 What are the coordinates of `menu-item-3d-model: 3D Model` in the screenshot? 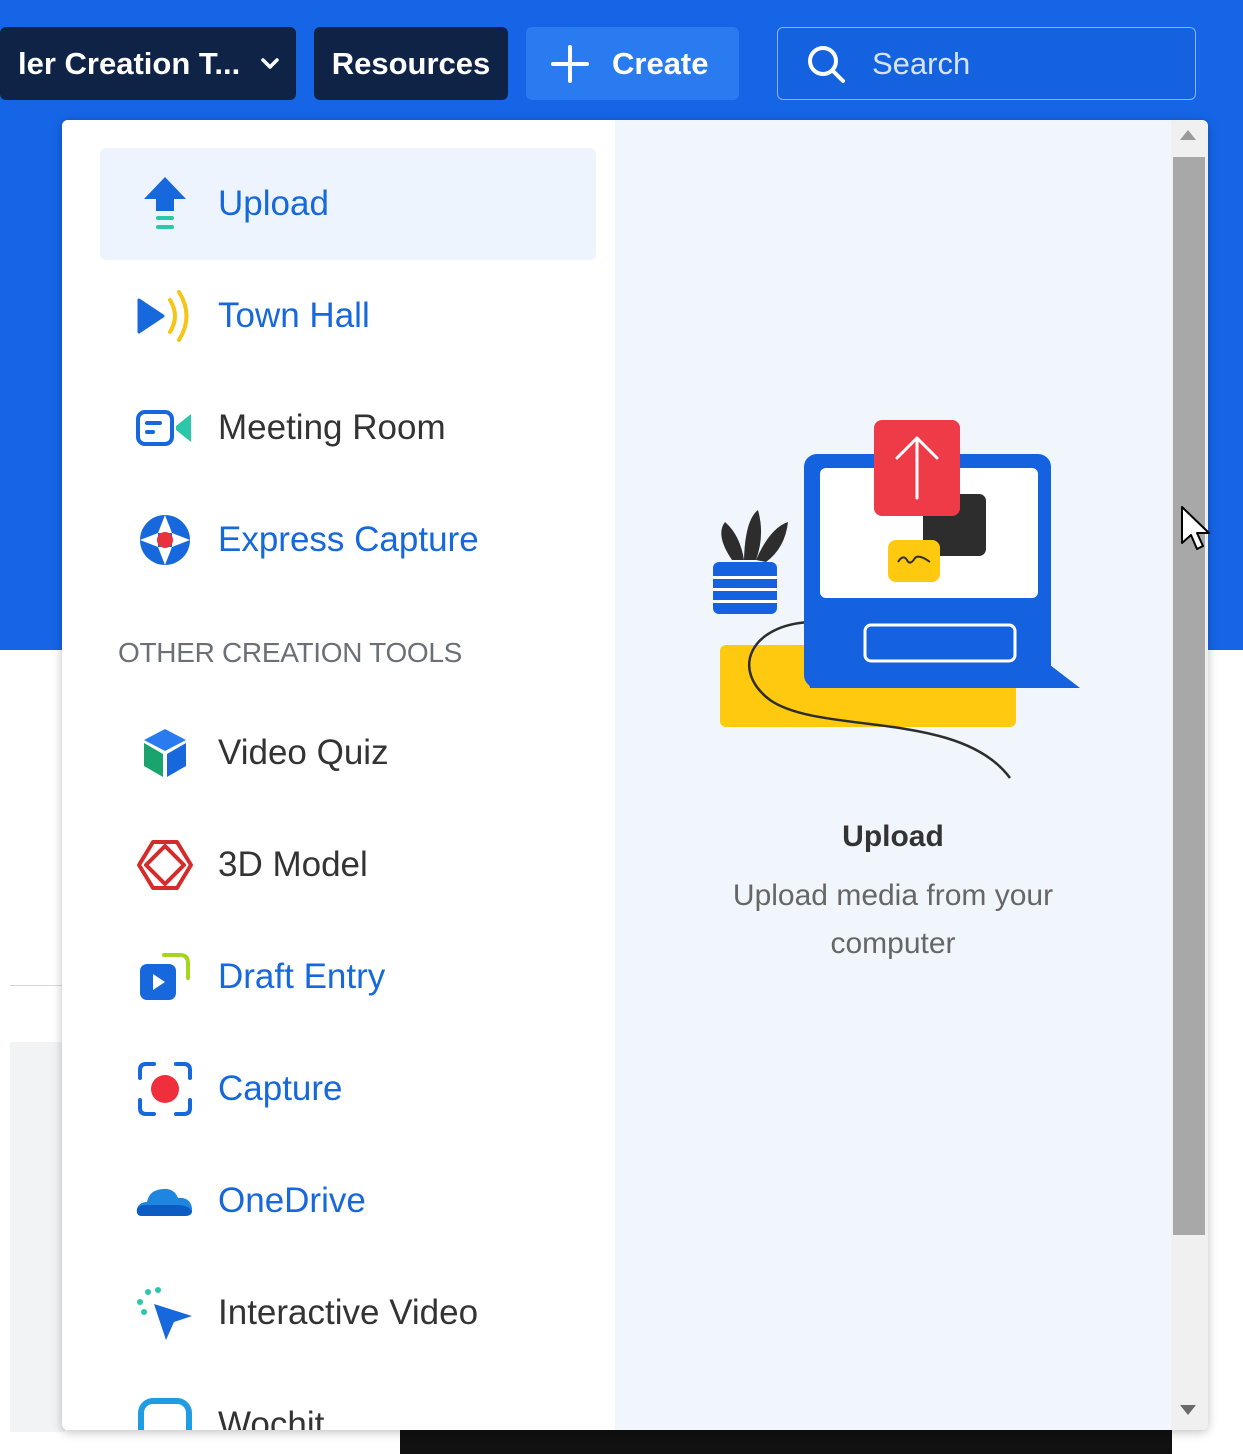 It's located at (348, 865).